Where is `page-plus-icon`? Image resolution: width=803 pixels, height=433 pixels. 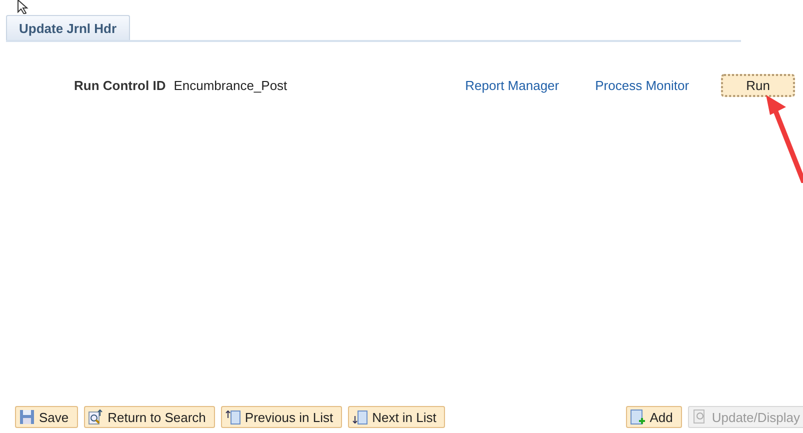
page-plus-icon is located at coordinates (638, 417).